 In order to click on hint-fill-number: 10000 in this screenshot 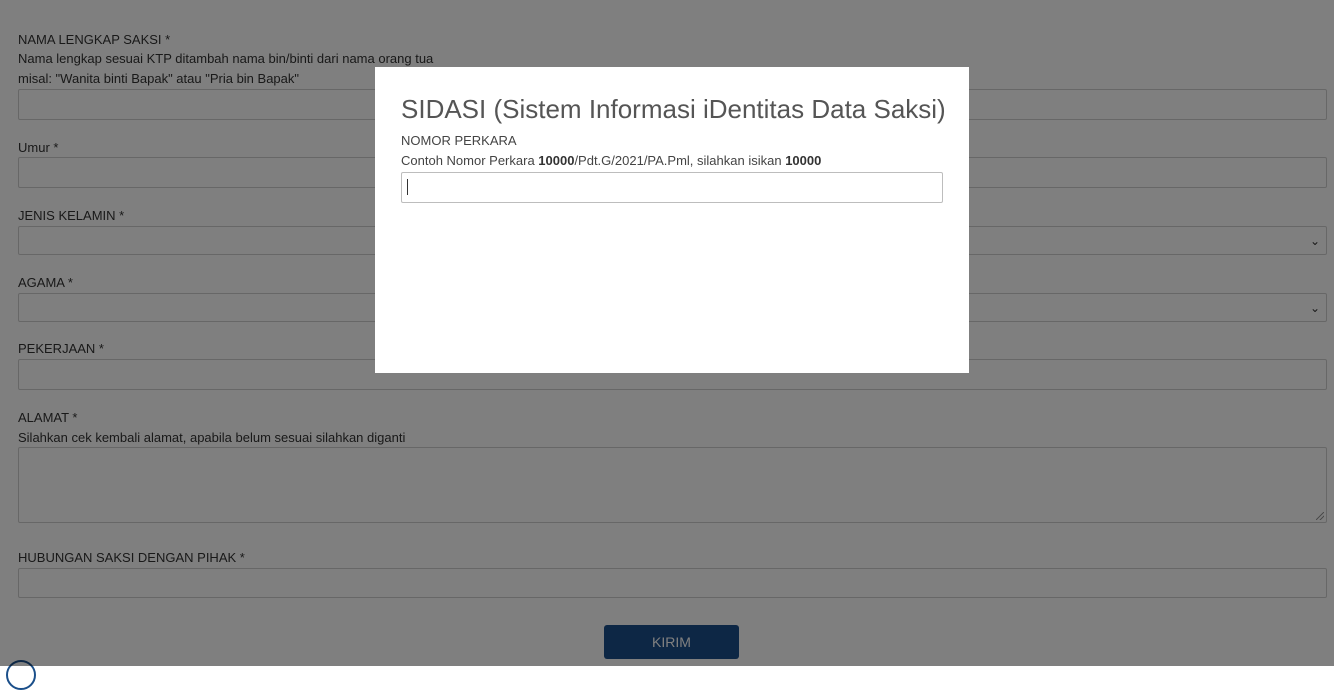, I will do `click(803, 160)`.